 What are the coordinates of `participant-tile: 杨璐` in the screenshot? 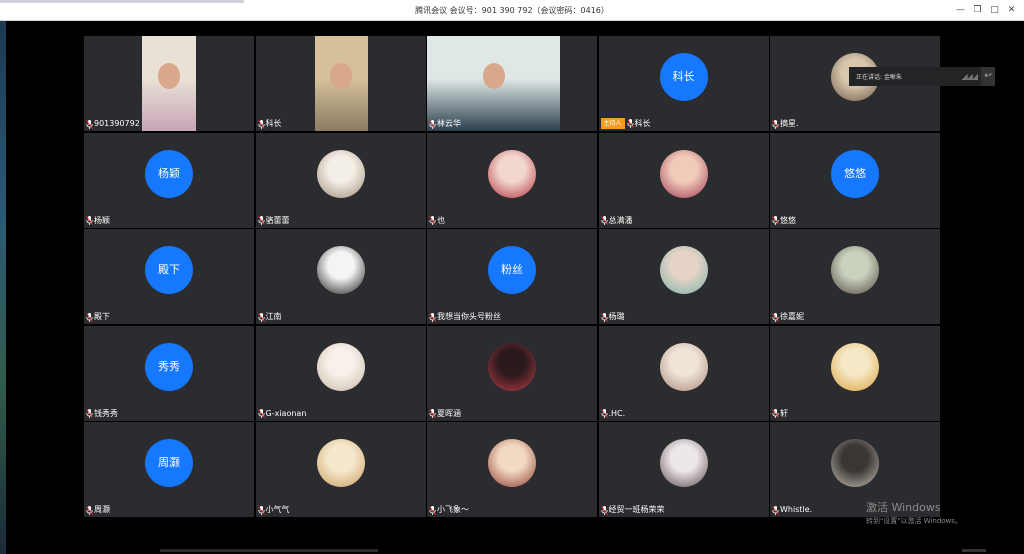 It's located at (683, 276).